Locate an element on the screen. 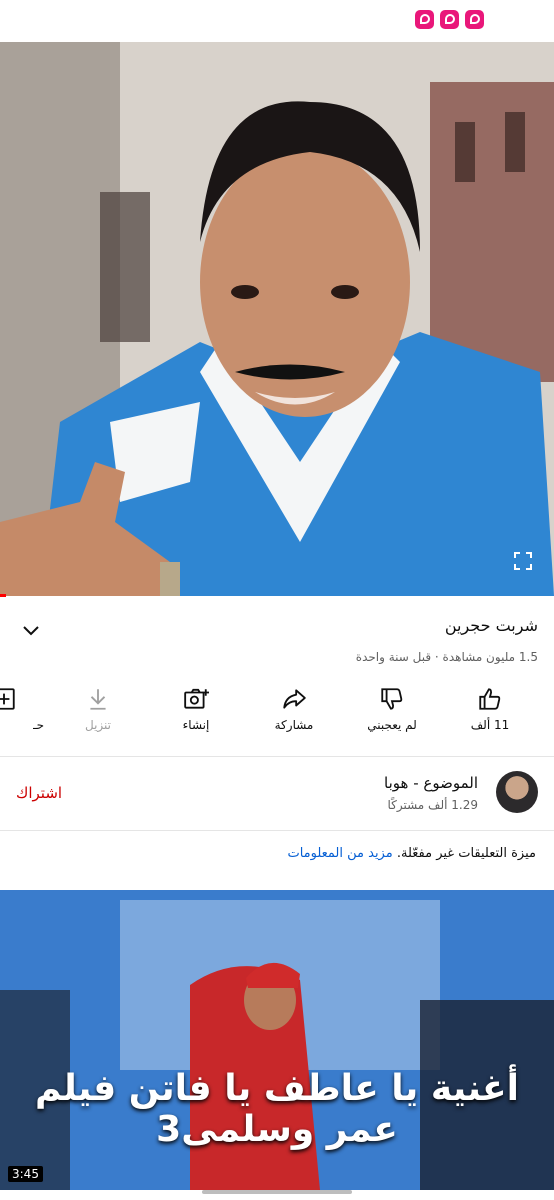 This screenshot has height=1200, width=554. save-label: حـ is located at coordinates (38, 725).